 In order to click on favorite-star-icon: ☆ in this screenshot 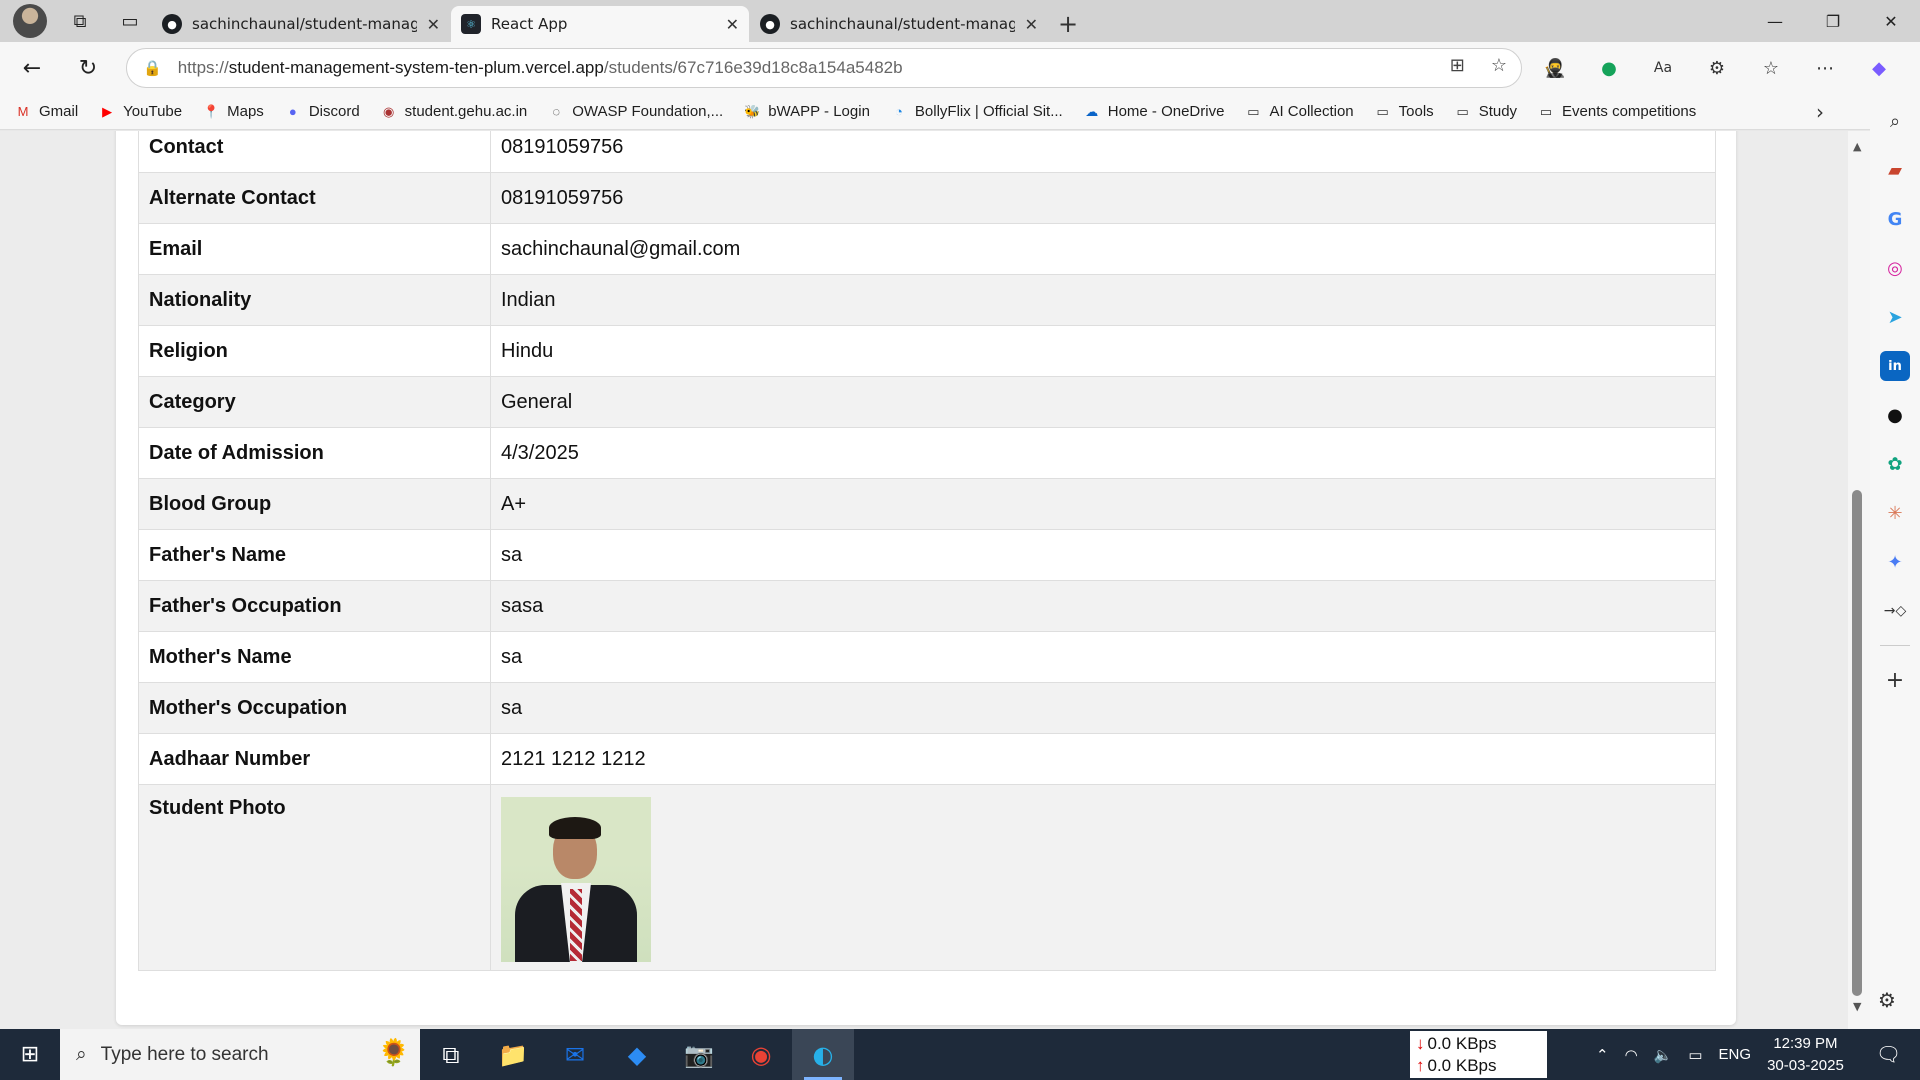, I will do `click(1499, 65)`.